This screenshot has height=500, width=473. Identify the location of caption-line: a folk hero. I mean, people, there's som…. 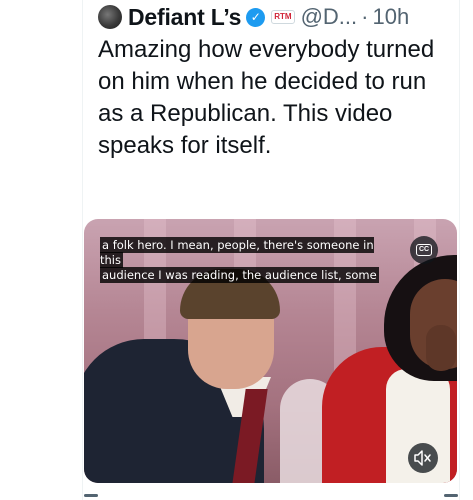
(237, 252).